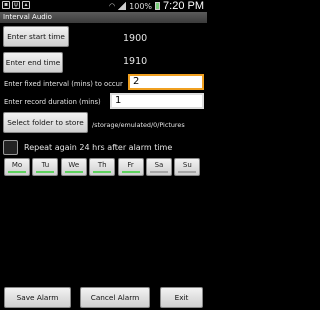  I want to click on save-alarm-button: Save Alarm, so click(37, 297).